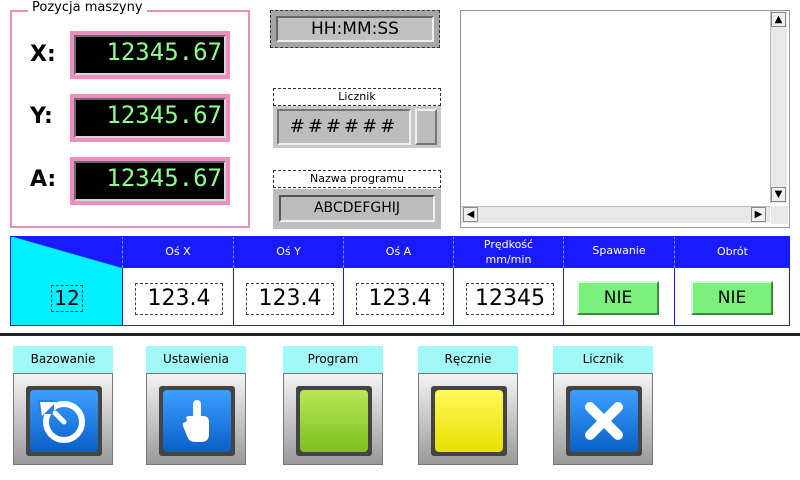  What do you see at coordinates (344, 127) in the screenshot?
I see `counter-display: ######` at bounding box center [344, 127].